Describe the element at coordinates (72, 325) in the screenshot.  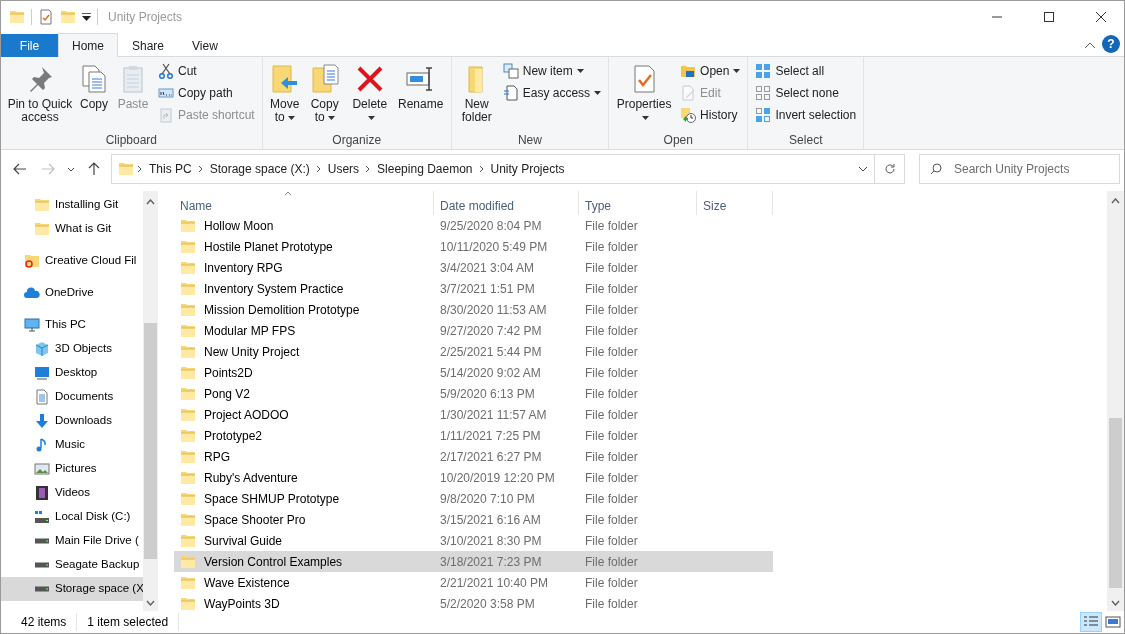
I see `nav-item: This PC` at that location.